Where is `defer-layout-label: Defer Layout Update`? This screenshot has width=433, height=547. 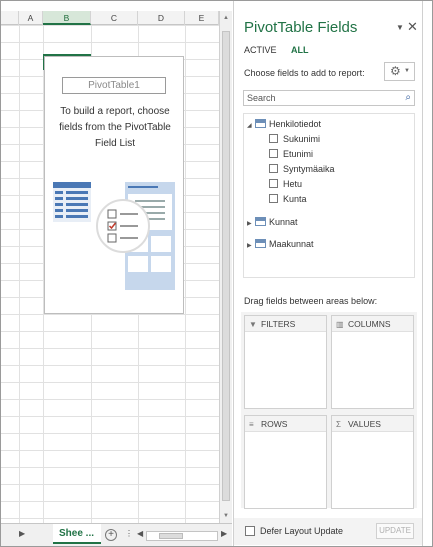
defer-layout-label: Defer Layout Update is located at coordinates (302, 531).